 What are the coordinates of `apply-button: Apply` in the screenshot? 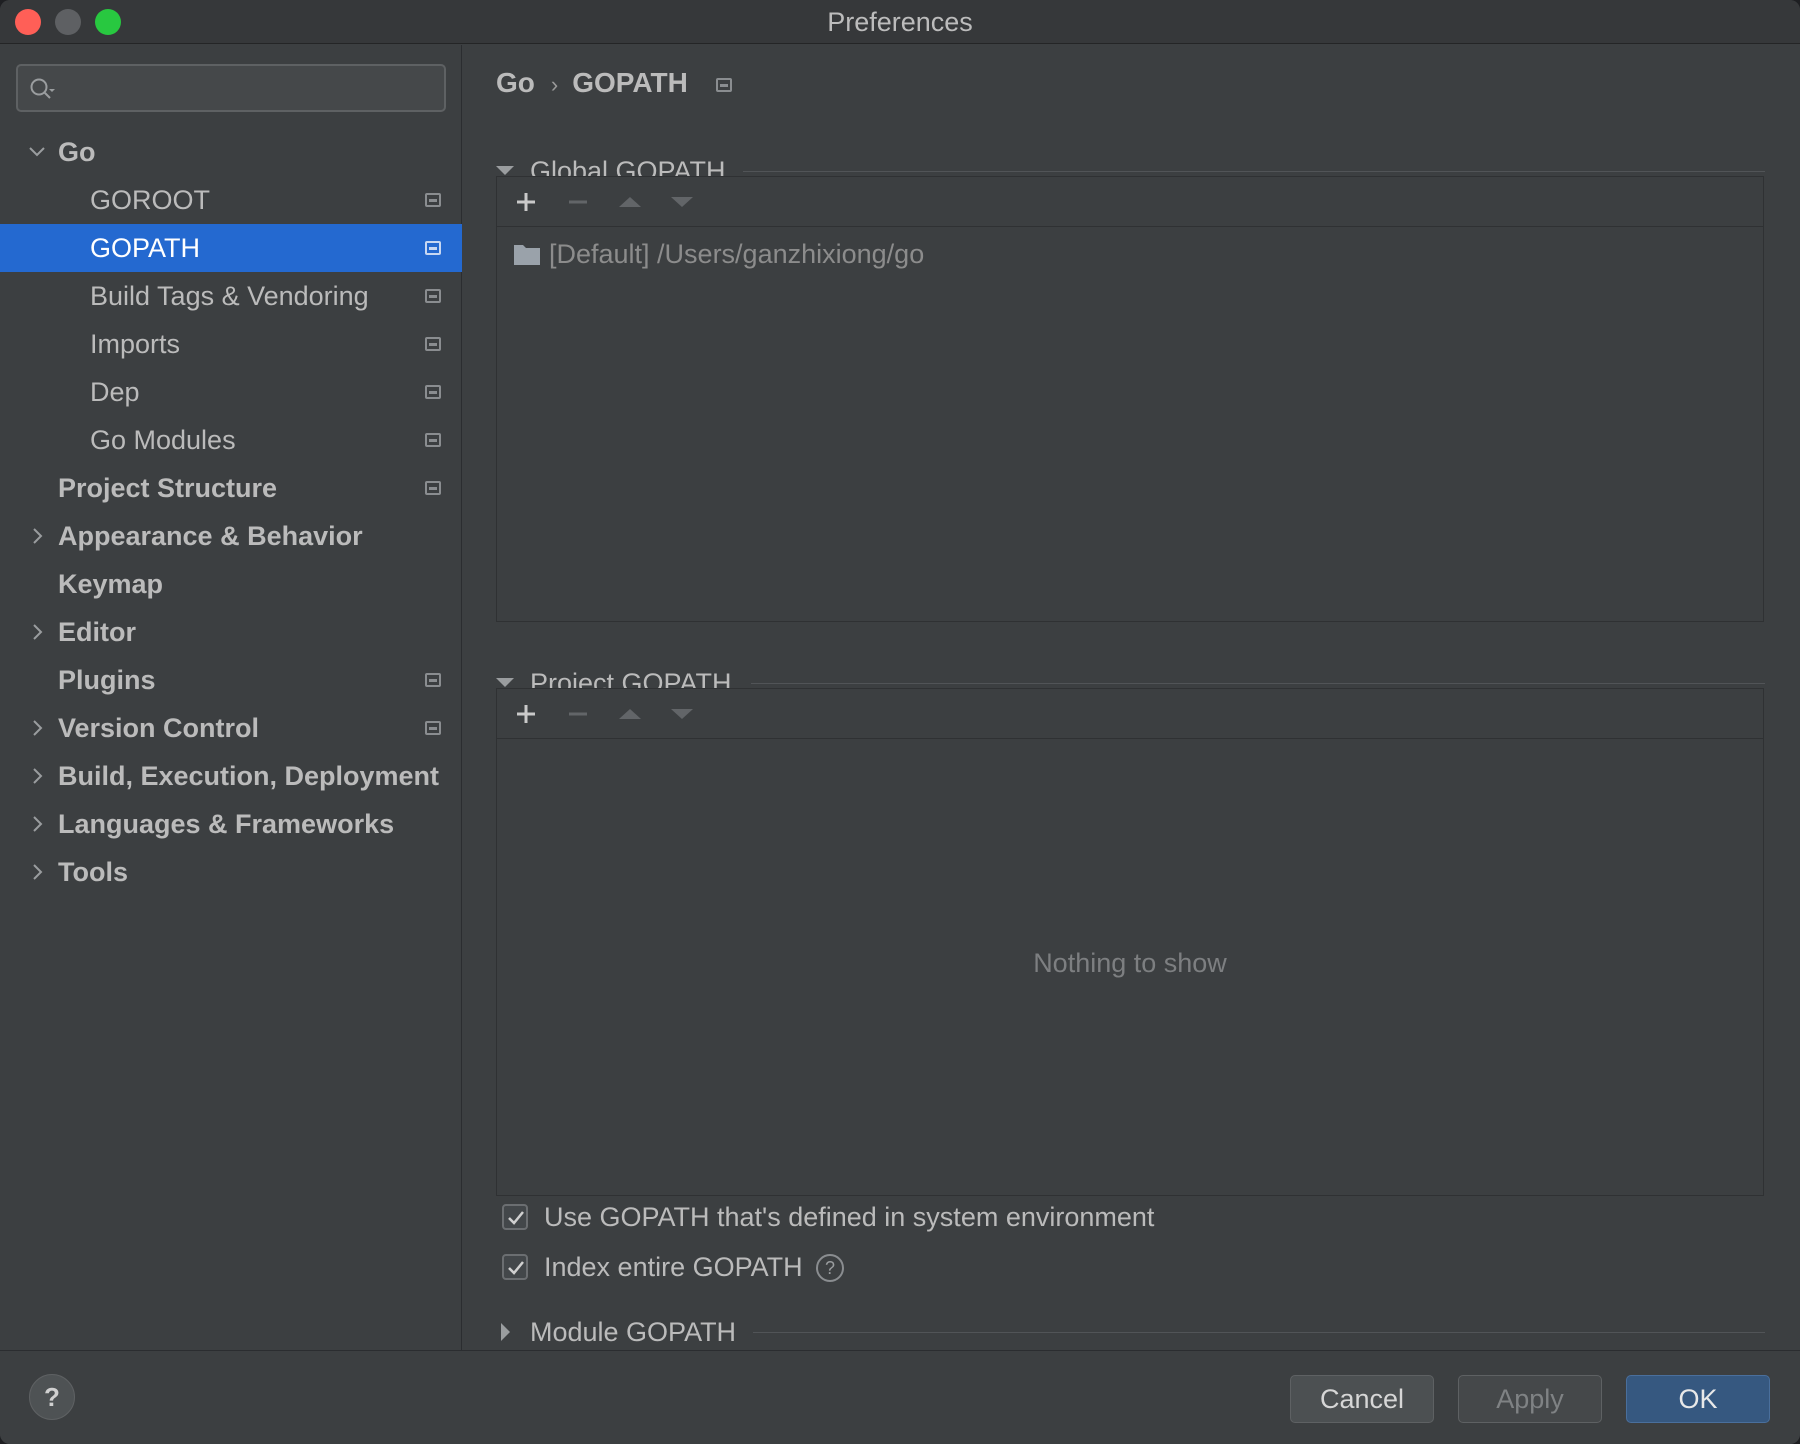 It's located at (1530, 1399).